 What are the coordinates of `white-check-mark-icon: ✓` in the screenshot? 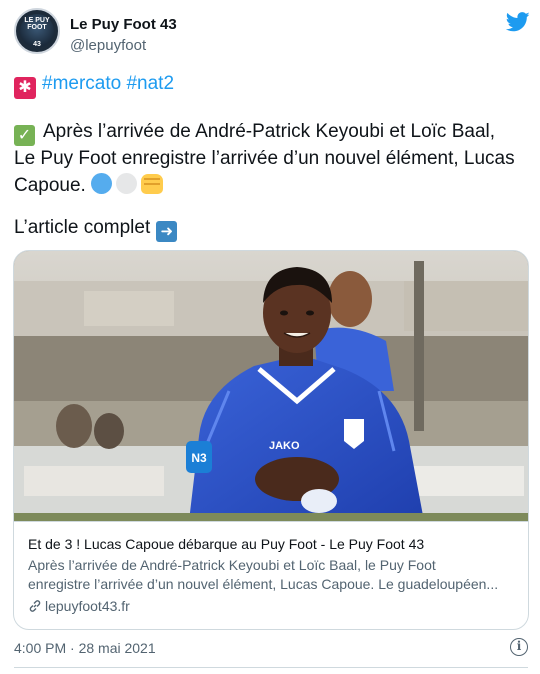 It's located at (24, 135).